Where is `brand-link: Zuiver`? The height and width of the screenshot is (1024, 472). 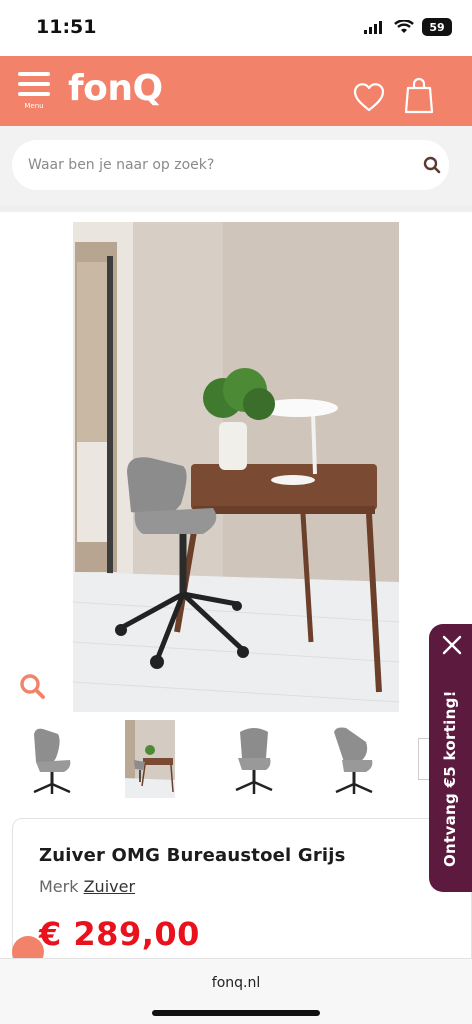
brand-link: Zuiver is located at coordinates (109, 886).